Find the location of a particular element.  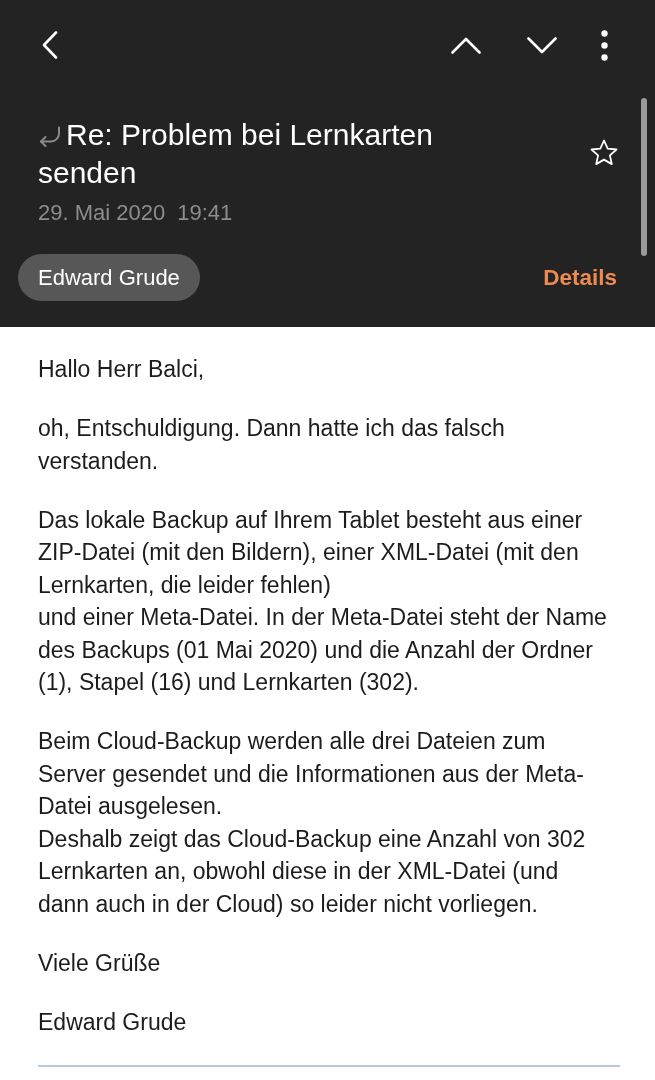

date-text: 29. Mai 2020 is located at coordinates (102, 213).